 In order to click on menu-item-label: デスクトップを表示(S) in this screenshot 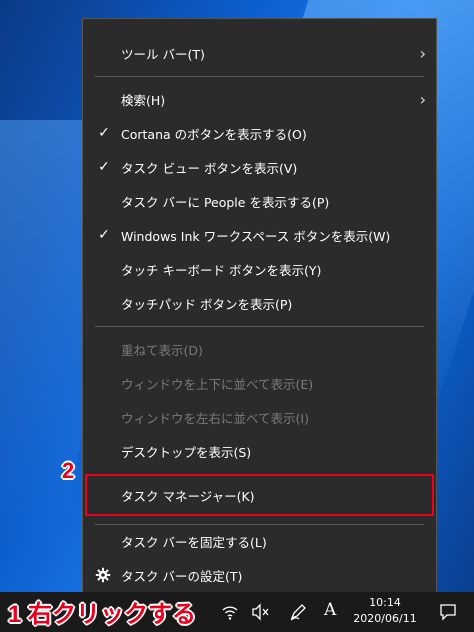, I will do `click(186, 452)`.